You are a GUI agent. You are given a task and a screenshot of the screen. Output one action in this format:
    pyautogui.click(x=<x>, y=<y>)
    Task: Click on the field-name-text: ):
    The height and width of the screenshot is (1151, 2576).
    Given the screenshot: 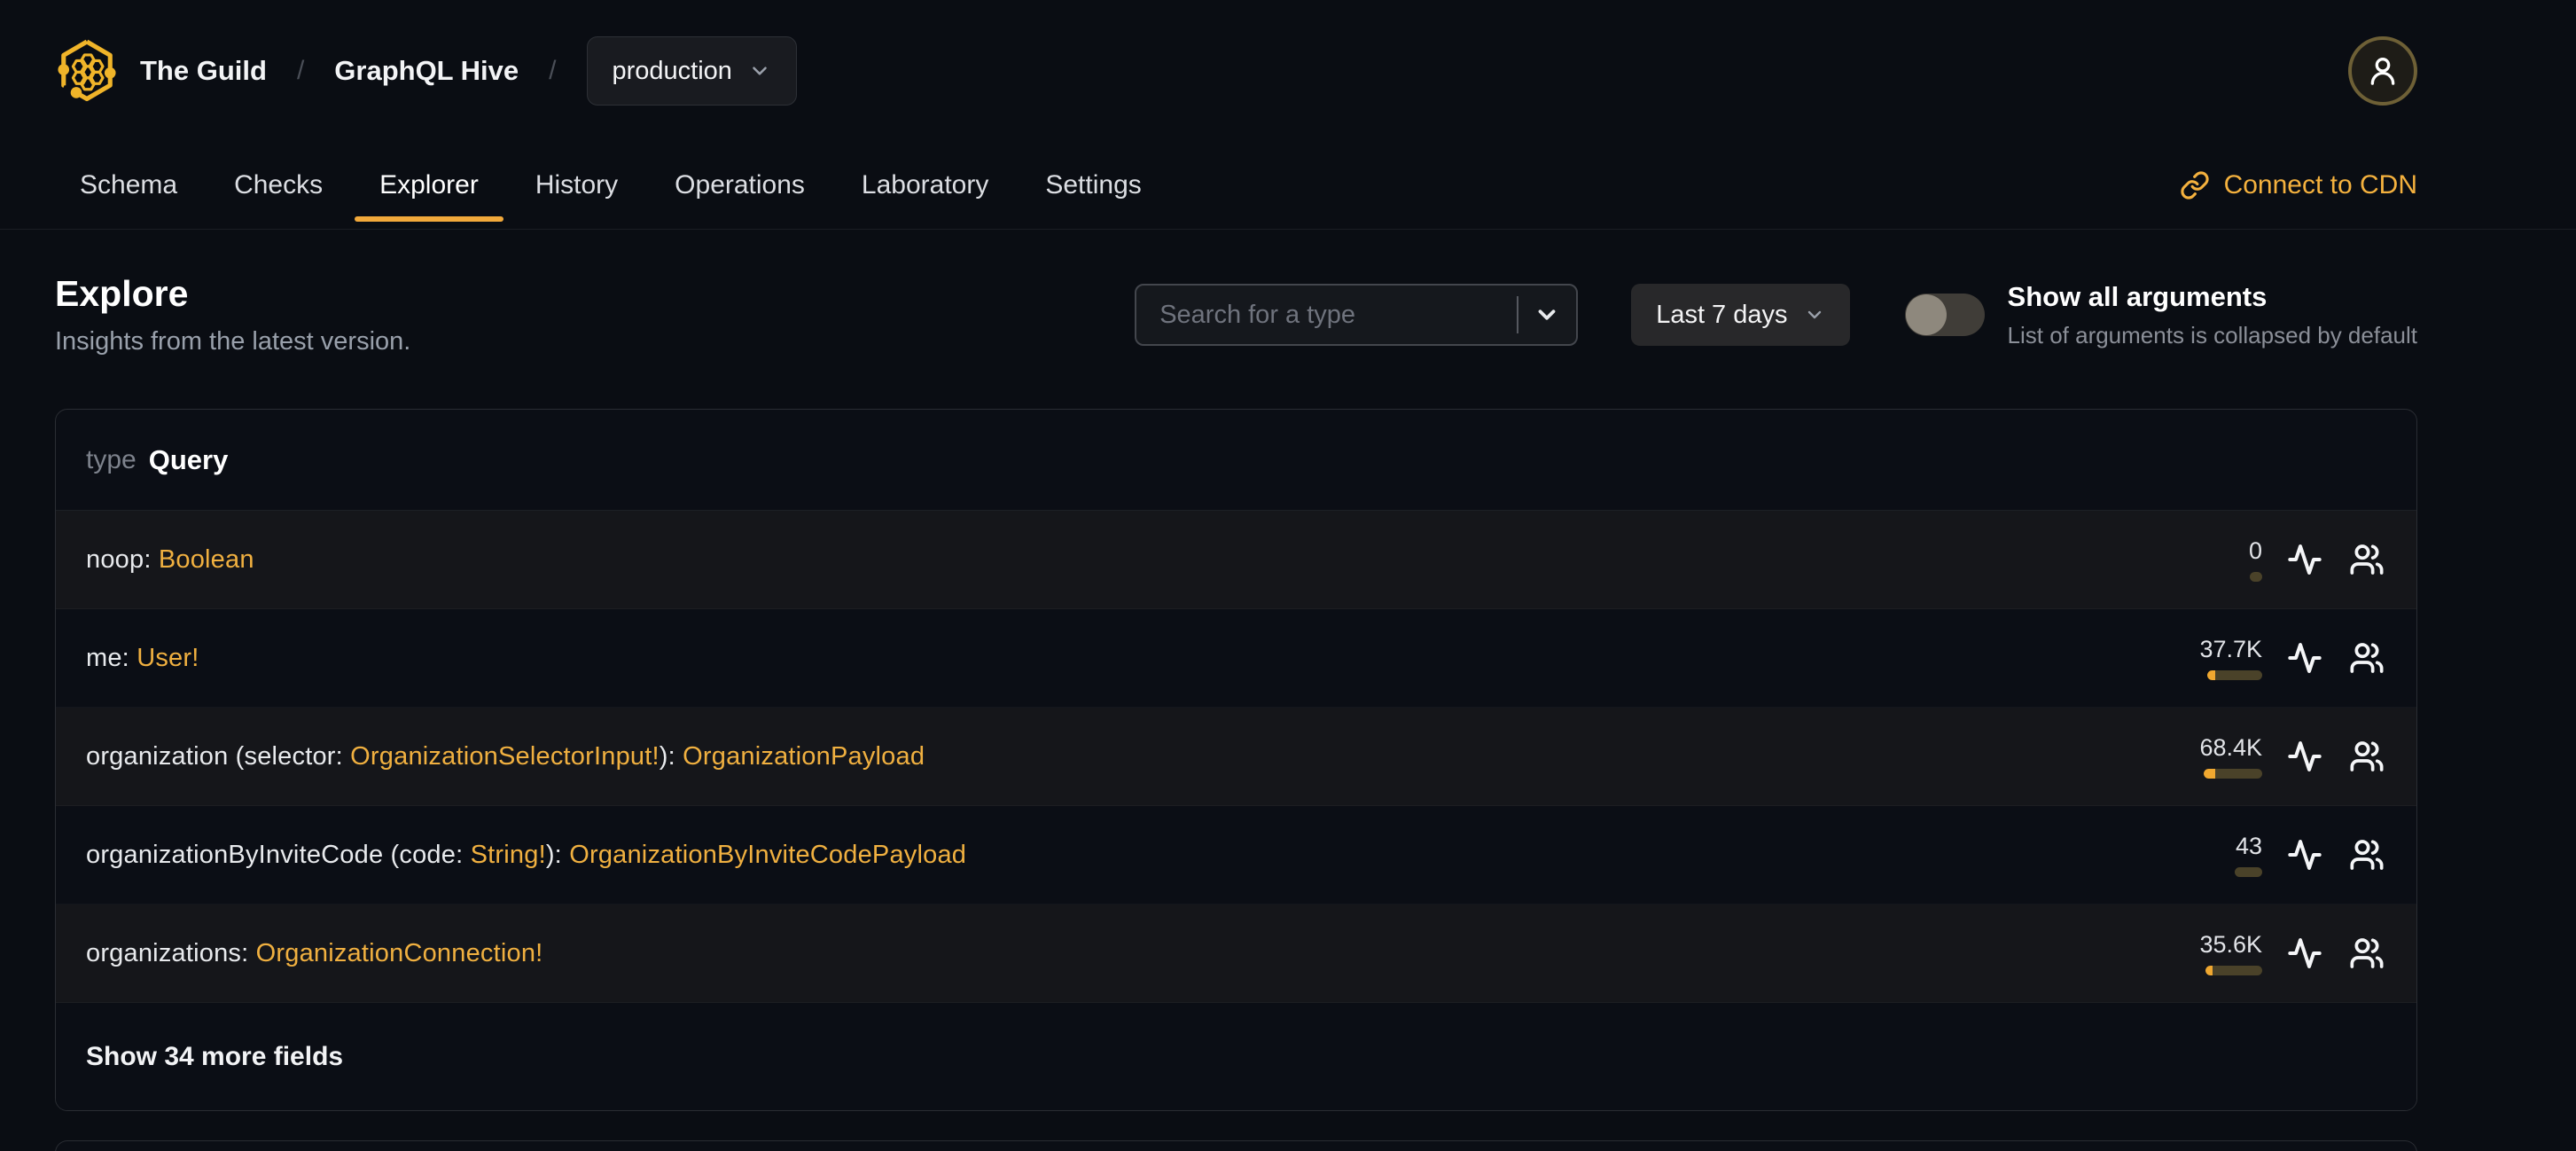 What is the action you would take?
    pyautogui.click(x=671, y=756)
    